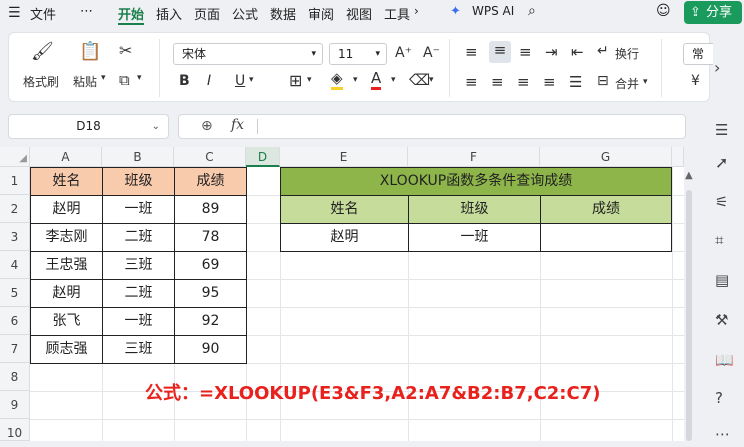 Image resolution: width=744 pixels, height=447 pixels. Describe the element at coordinates (248, 54) in the screenshot. I see `font-name-select: 宋体 ▾` at that location.